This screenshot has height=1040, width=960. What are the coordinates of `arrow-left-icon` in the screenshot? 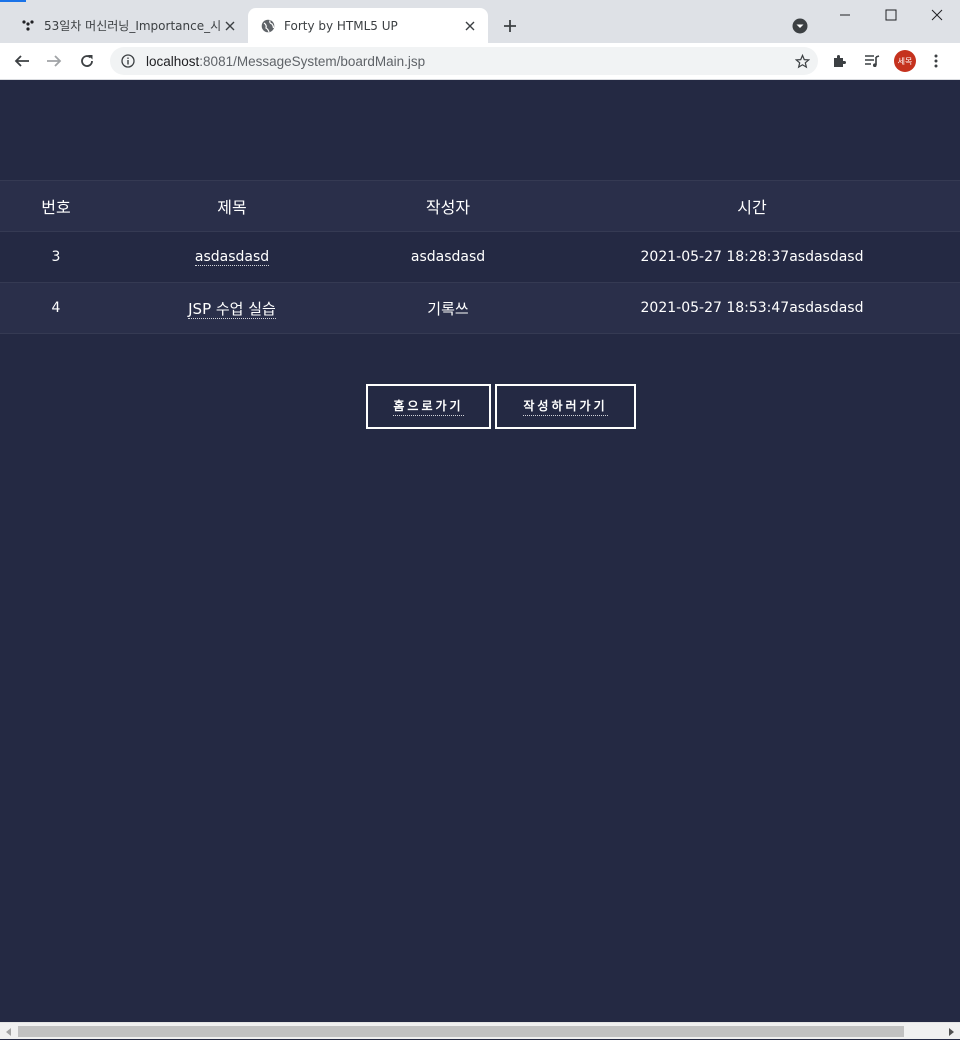 It's located at (21, 61).